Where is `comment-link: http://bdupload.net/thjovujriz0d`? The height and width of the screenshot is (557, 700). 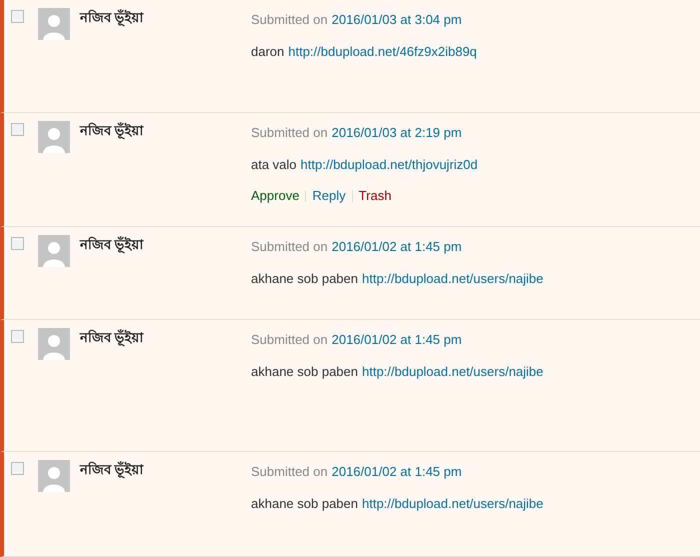
comment-link: http://bdupload.net/thjovujriz0d is located at coordinates (389, 164).